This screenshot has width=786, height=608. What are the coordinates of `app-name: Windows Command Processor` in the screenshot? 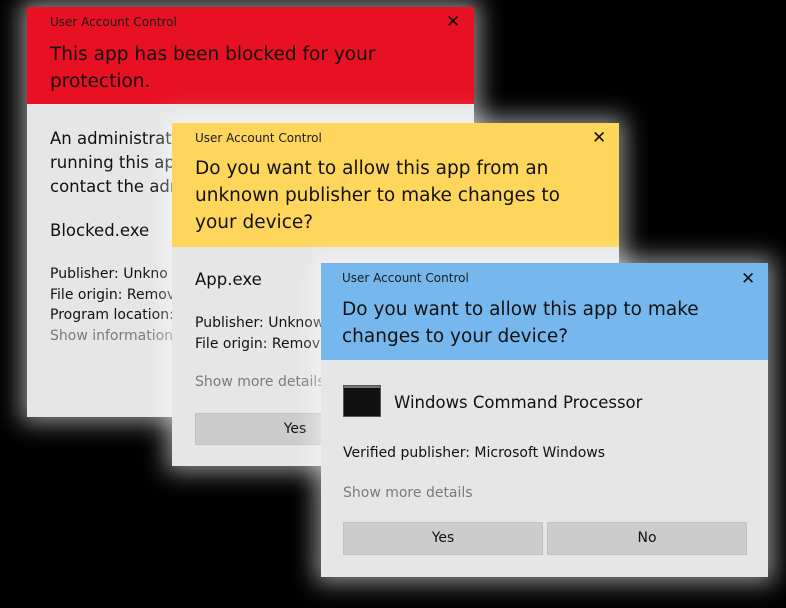 It's located at (518, 402).